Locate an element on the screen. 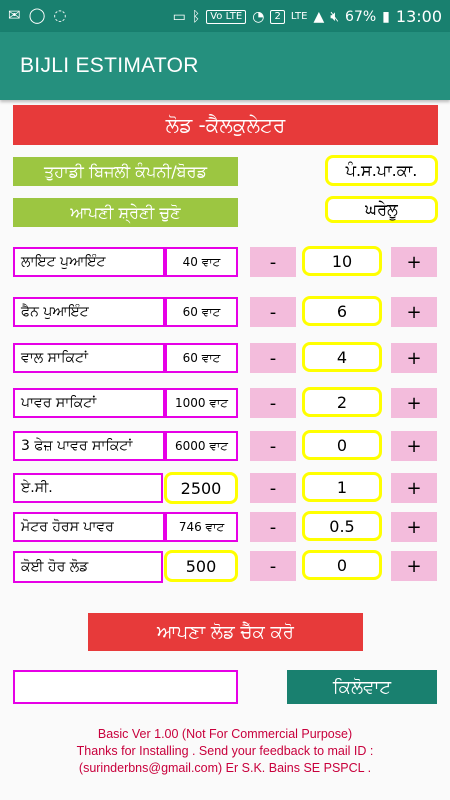 This screenshot has height=800, width=450. ac-watt-field: 2500 is located at coordinates (201, 488).